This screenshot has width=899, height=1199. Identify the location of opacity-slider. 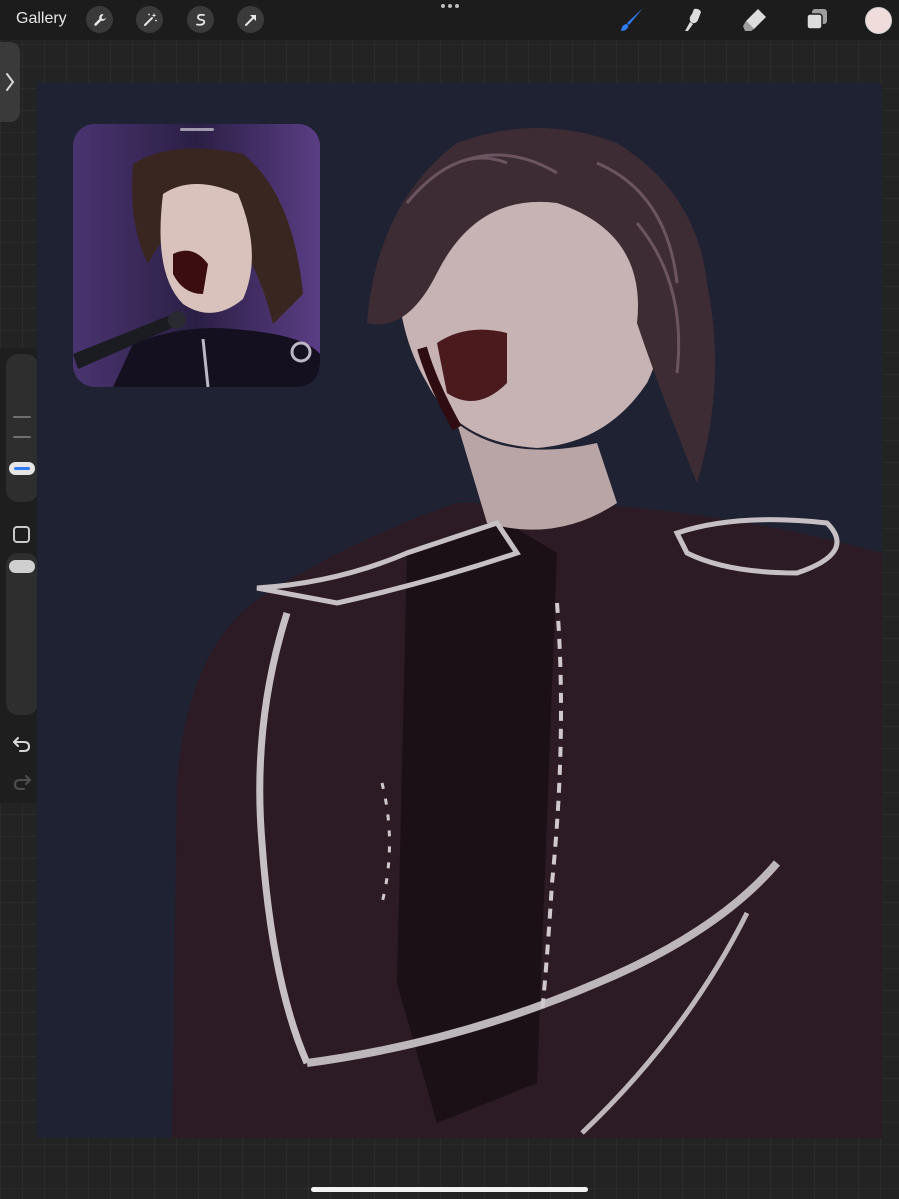
(22, 634).